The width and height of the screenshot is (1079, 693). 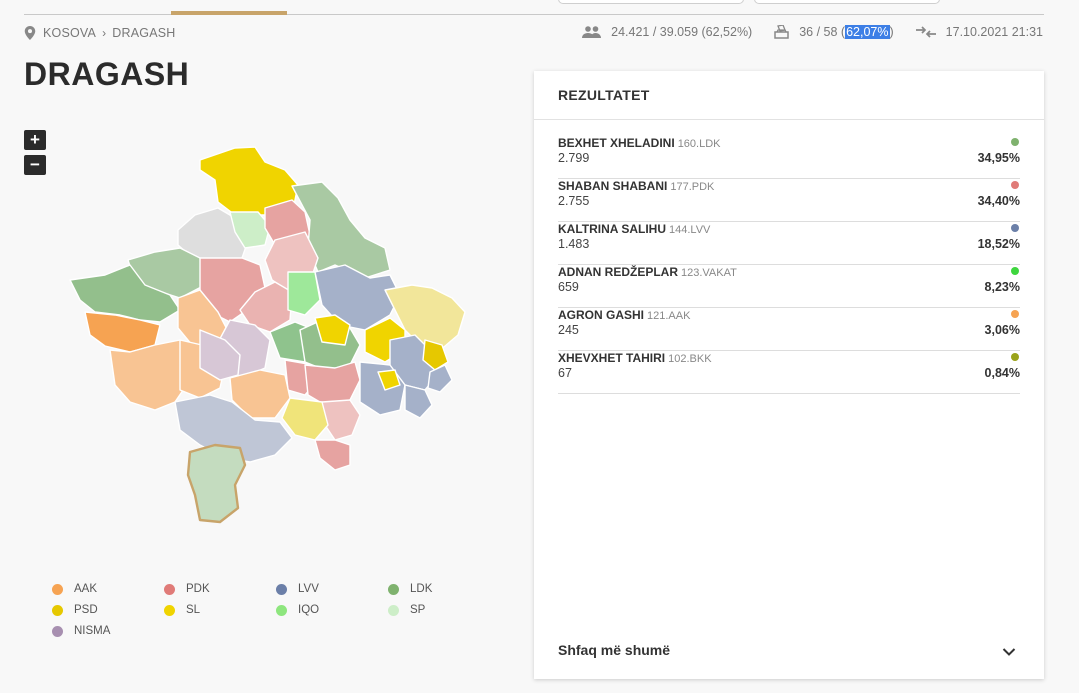 What do you see at coordinates (35, 165) in the screenshot?
I see `zoom-out-button: −` at bounding box center [35, 165].